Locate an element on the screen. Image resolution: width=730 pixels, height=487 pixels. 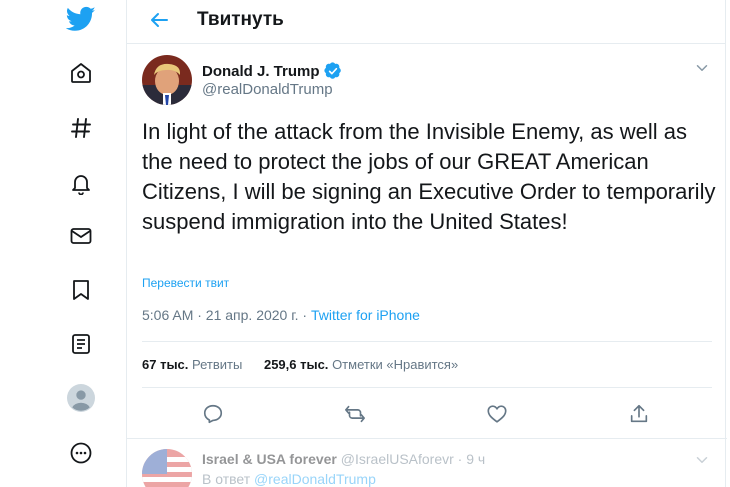
timestamp-text: 5:06 AM · 21 апр. 2020 г. · is located at coordinates (226, 315).